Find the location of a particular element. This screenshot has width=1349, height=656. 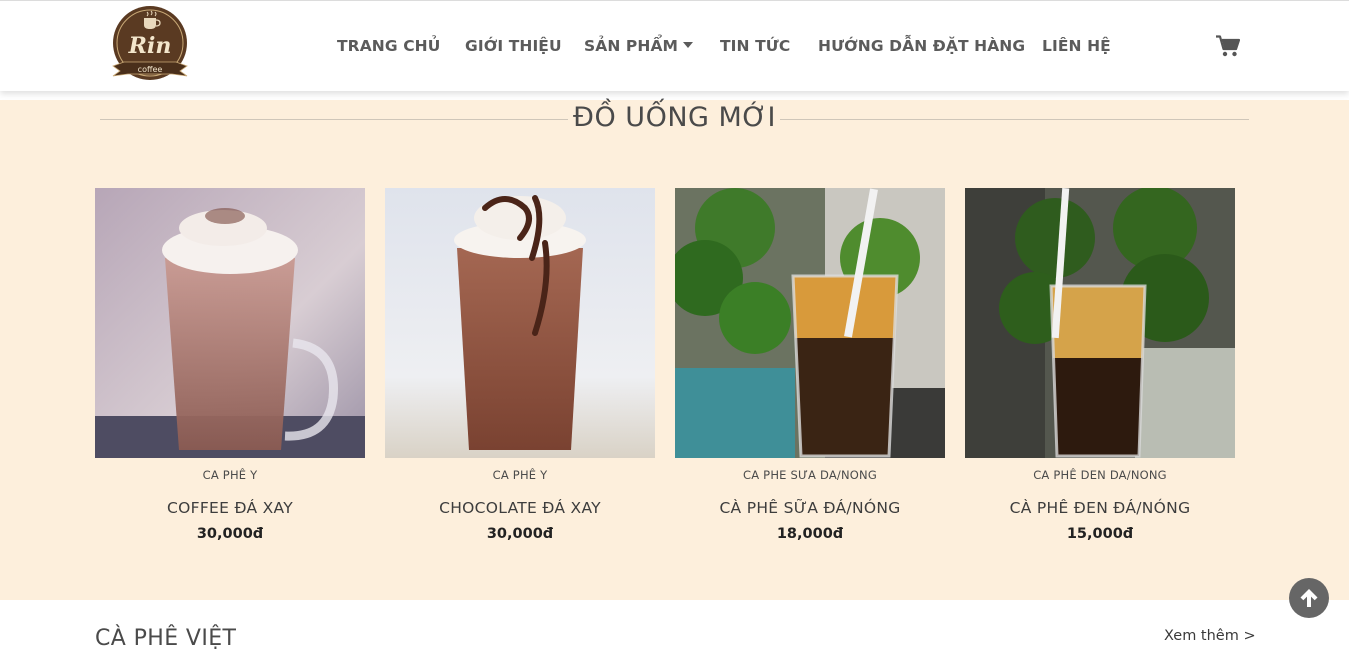

viet-coffee-section-title: CÀ PHÊ VIỆT is located at coordinates (166, 638).